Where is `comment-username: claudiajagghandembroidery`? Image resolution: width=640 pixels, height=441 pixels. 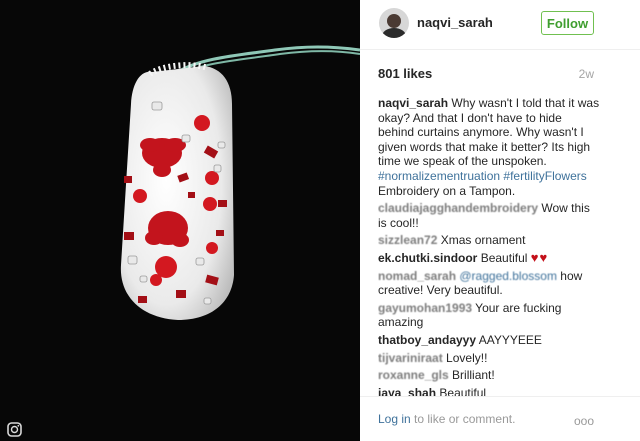
comment-username: claudiajagghandembroidery is located at coordinates (458, 208).